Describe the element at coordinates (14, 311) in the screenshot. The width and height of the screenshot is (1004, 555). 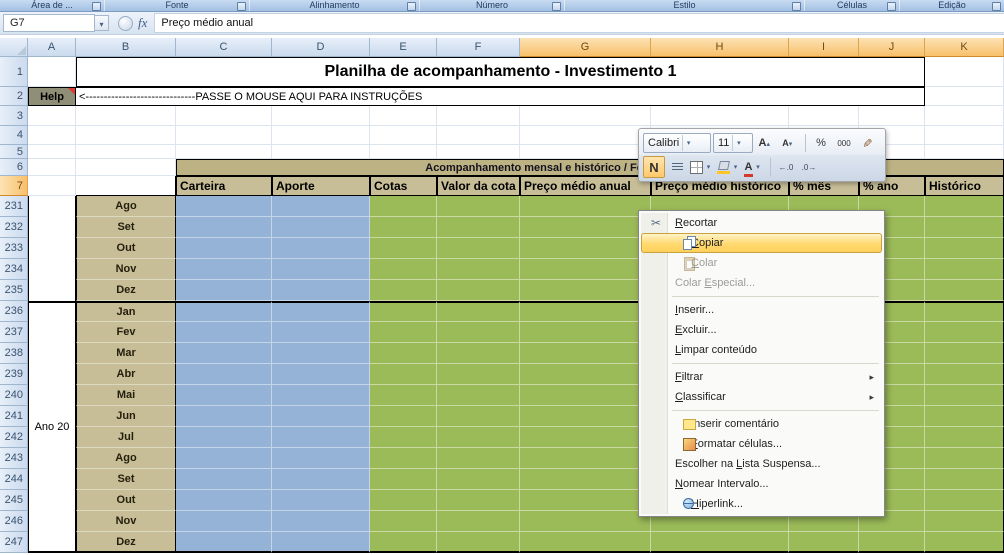
I see `row-header-236: 236` at that location.